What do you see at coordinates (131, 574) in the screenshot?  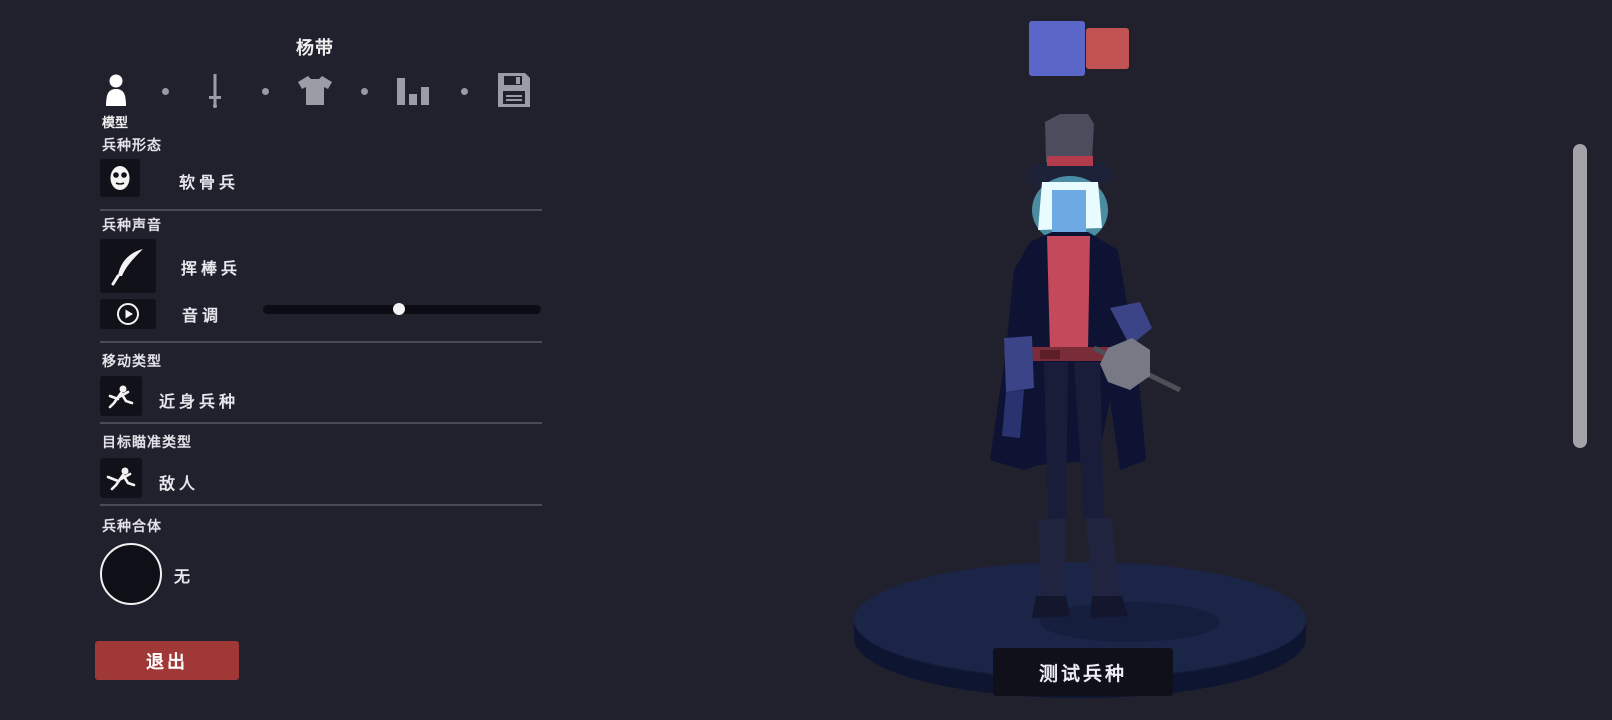 I see `merge-unit-slot` at bounding box center [131, 574].